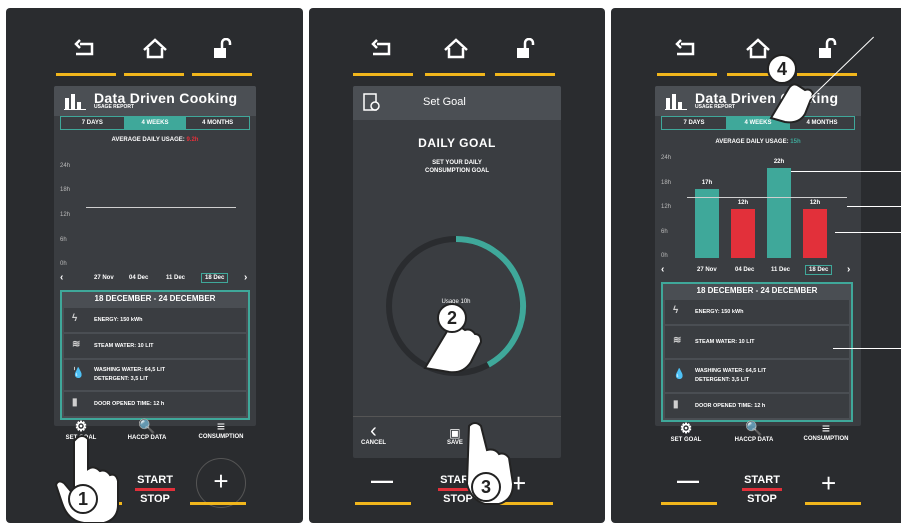 The width and height of the screenshot is (901, 523). Describe the element at coordinates (444, 102) in the screenshot. I see `goal-title: Set Goal` at that location.